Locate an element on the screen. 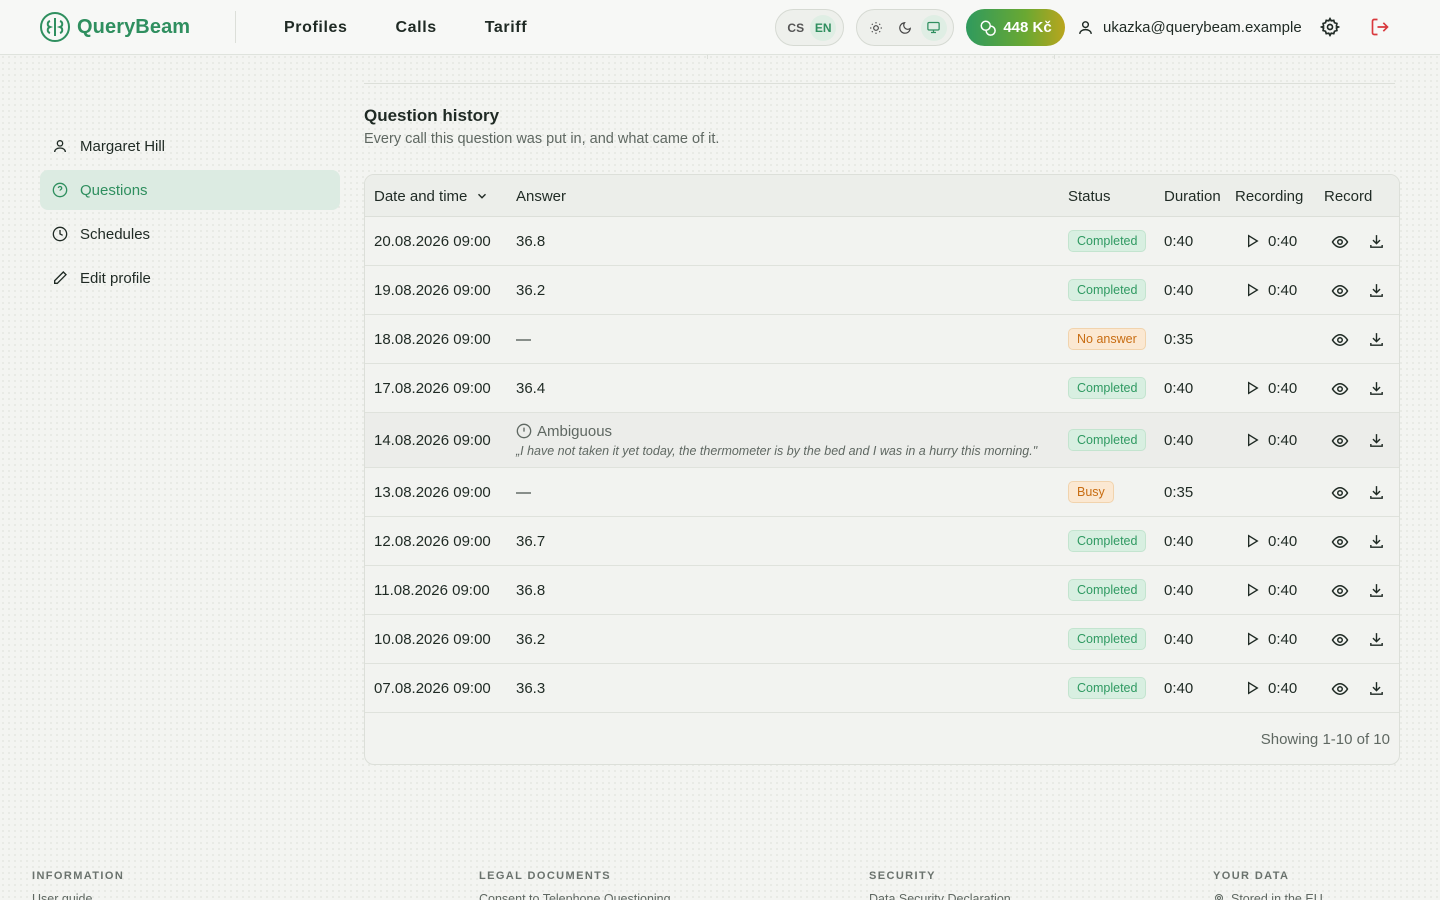 This screenshot has width=1440, height=900. column-date: Date and time is located at coordinates (431, 196).